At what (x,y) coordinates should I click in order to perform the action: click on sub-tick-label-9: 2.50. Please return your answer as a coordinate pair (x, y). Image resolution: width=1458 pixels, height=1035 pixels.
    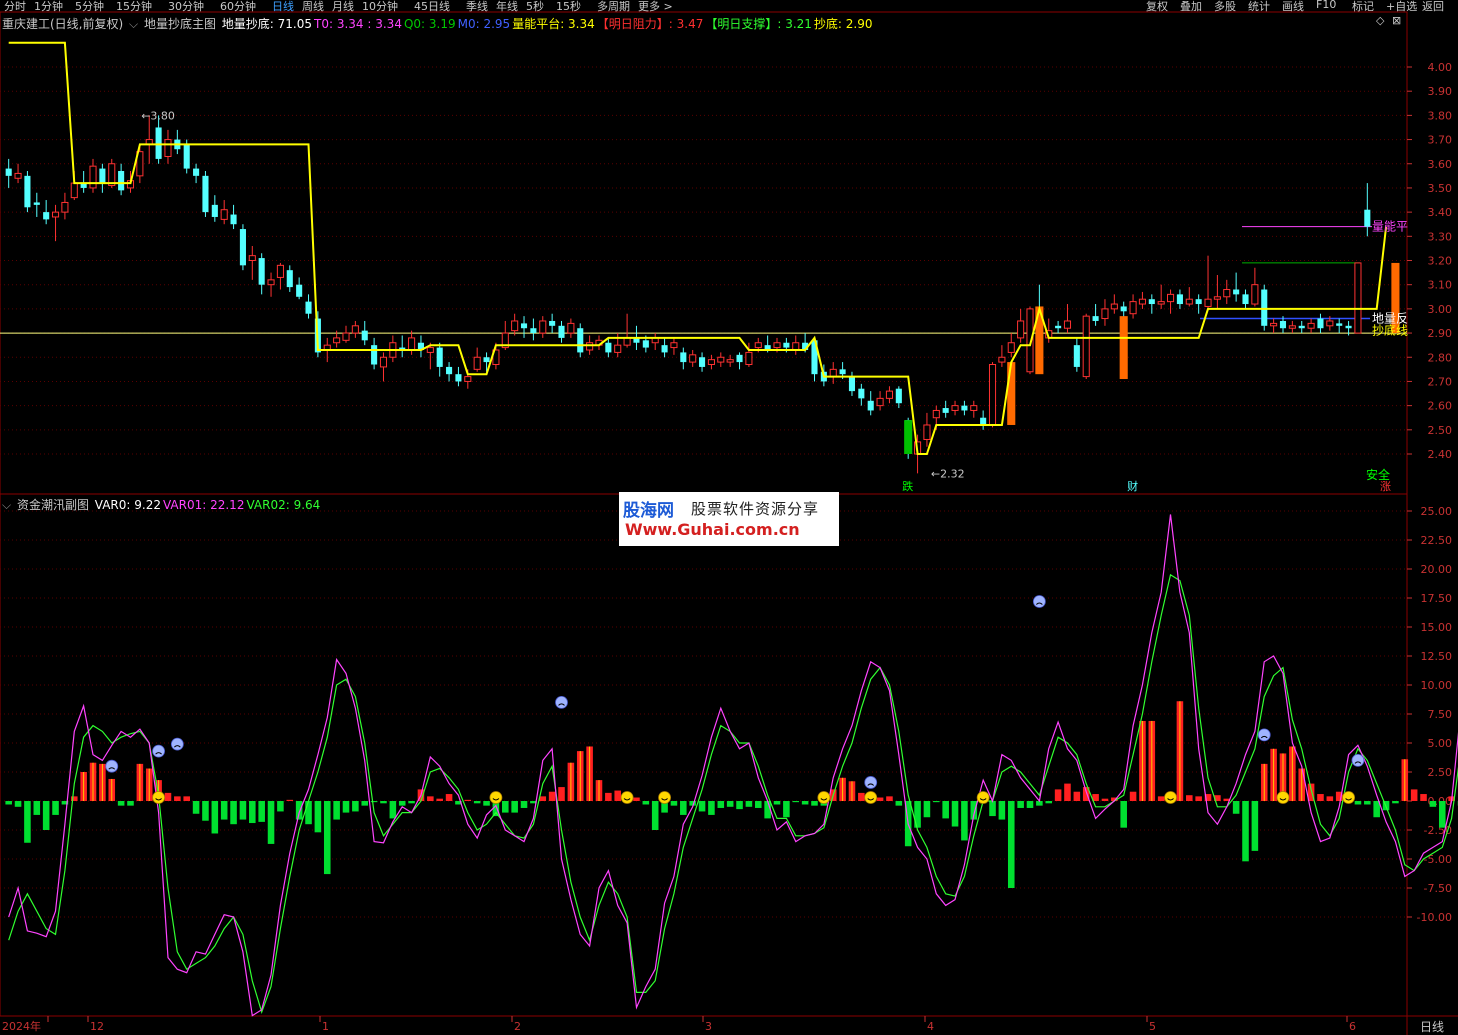
    Looking at the image, I should click on (1440, 772).